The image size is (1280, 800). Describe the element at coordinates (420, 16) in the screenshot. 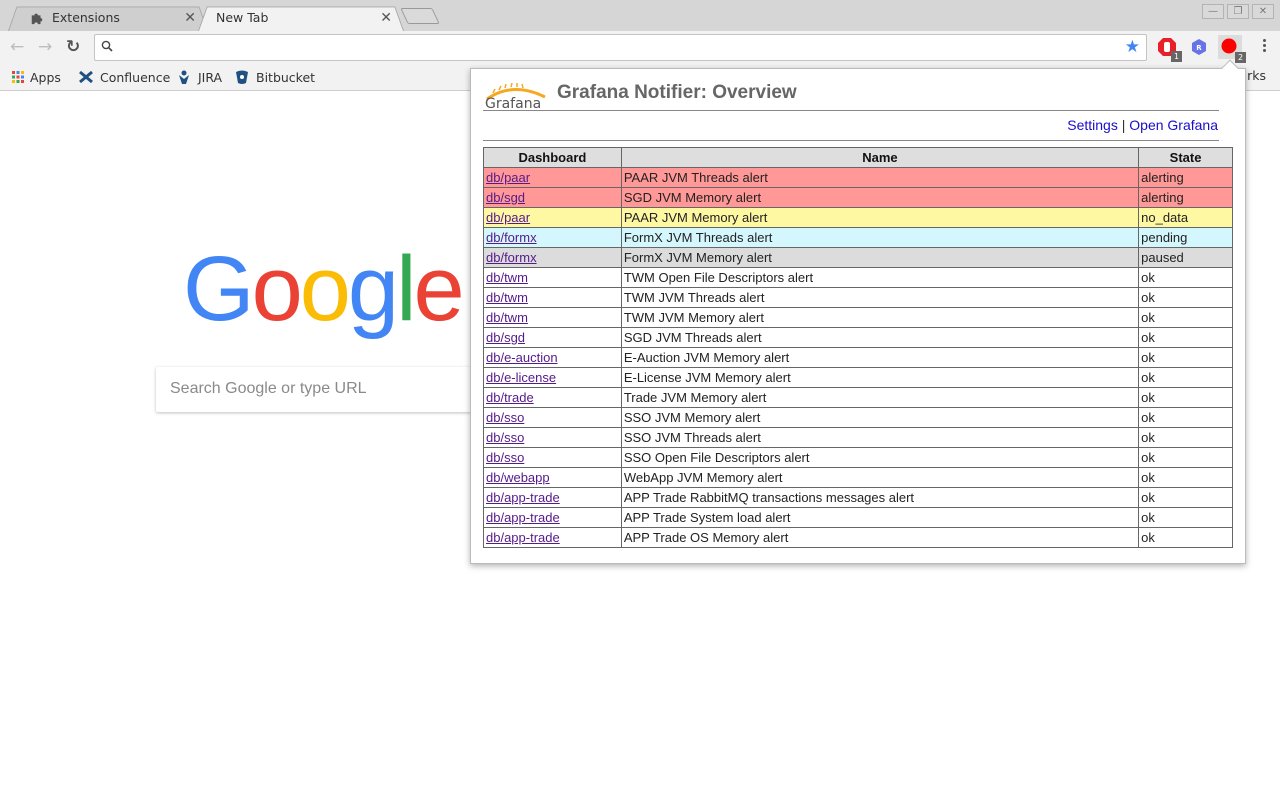

I see `new-tab-button` at that location.